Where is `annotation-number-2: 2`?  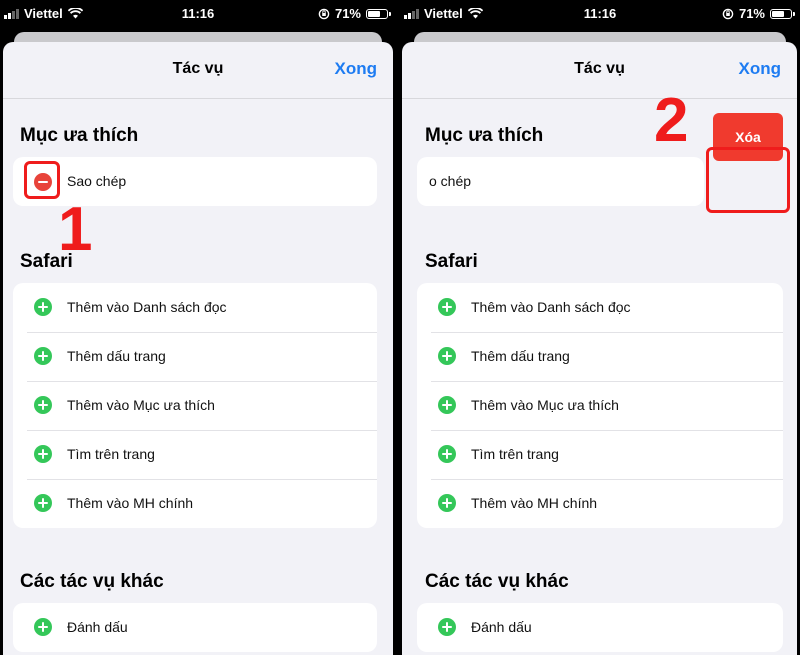
annotation-number-2: 2 is located at coordinates (671, 120).